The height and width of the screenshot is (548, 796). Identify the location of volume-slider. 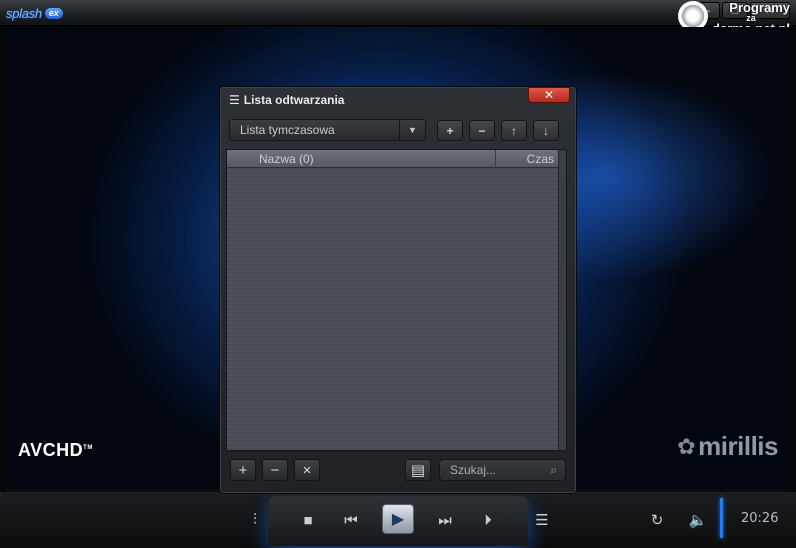
(721, 518).